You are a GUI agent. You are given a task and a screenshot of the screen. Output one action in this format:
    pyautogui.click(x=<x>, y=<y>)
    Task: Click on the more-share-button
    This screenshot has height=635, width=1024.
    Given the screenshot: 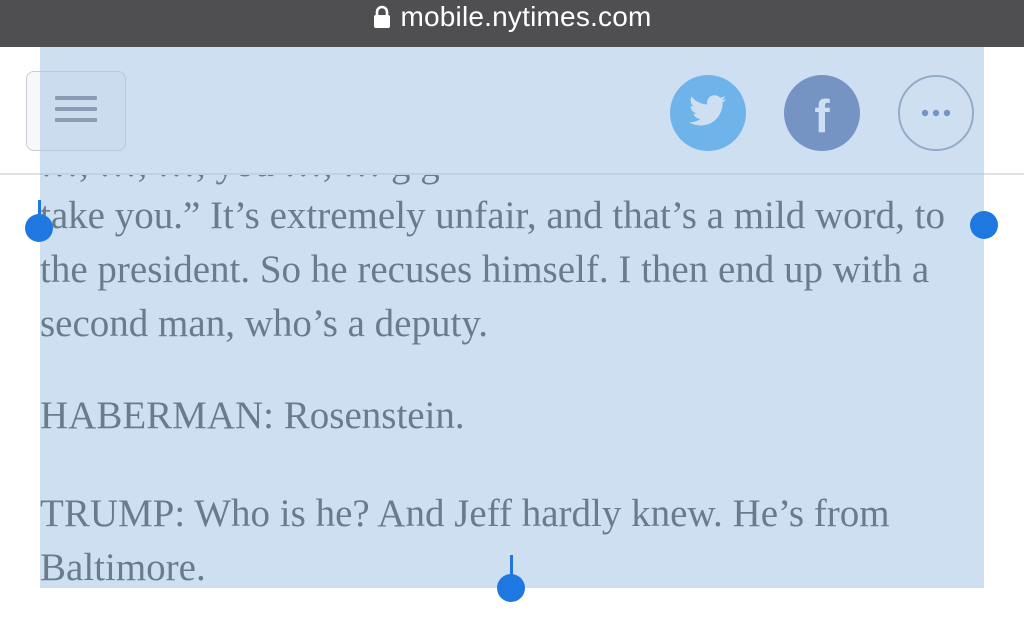 What is the action you would take?
    pyautogui.click(x=936, y=113)
    